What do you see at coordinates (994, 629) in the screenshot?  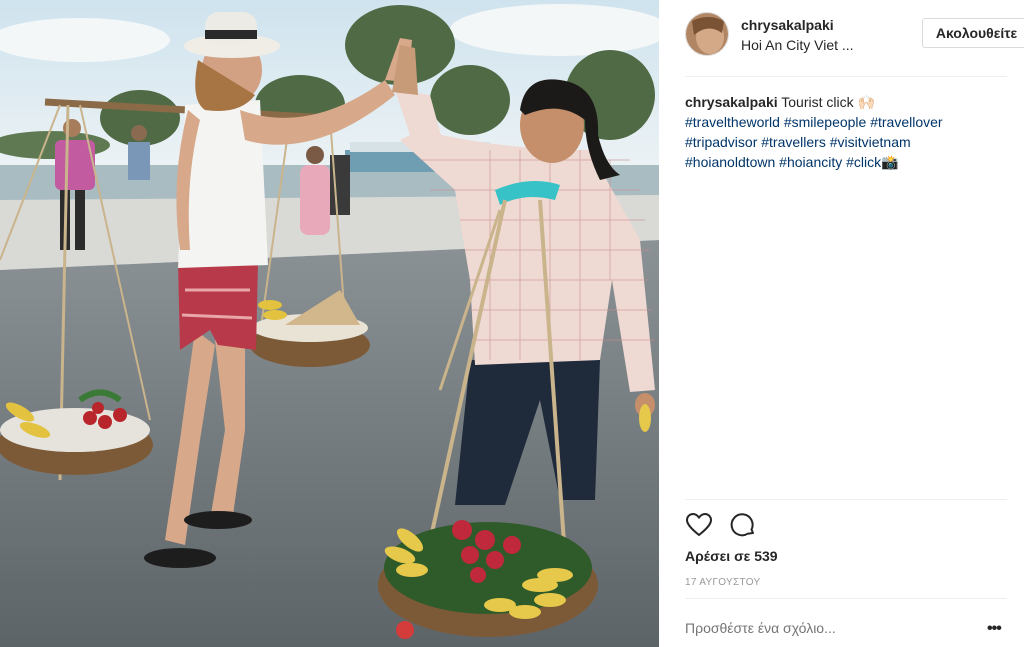 I see `more-options-icon: •••` at bounding box center [994, 629].